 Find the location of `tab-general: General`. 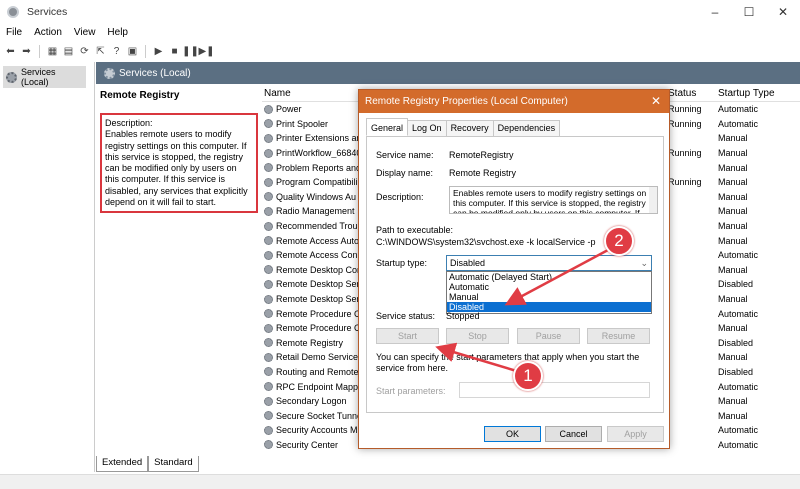

tab-general: General is located at coordinates (387, 127).